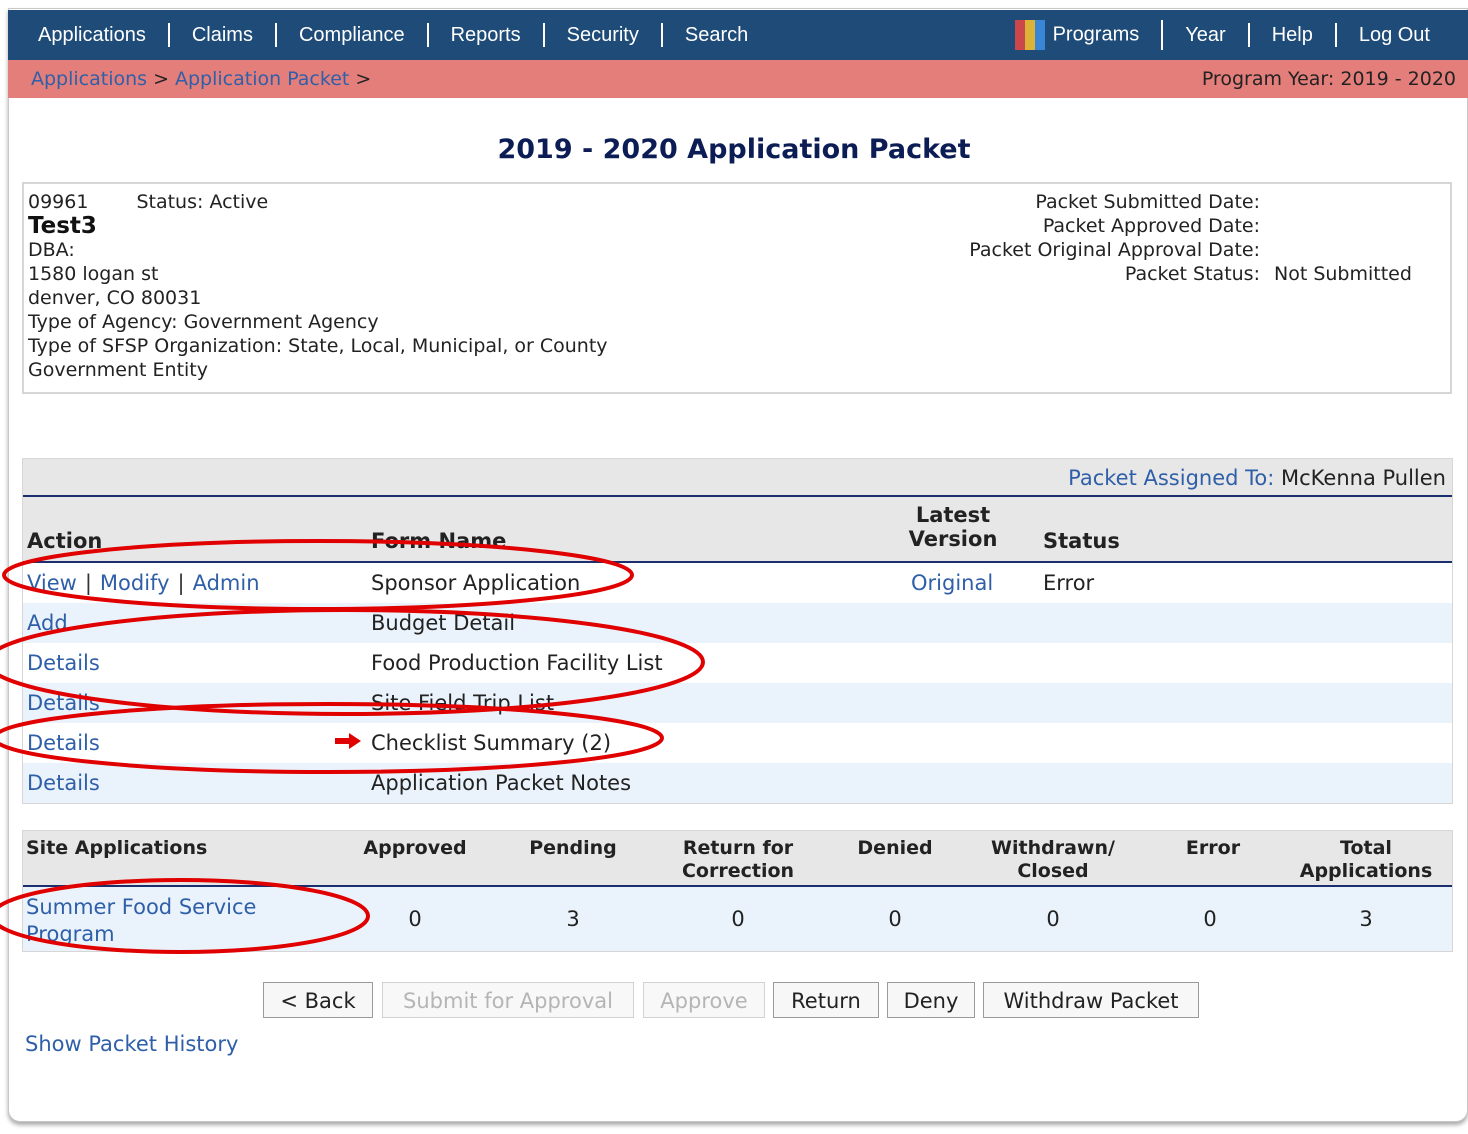 The width and height of the screenshot is (1468, 1134). I want to click on nav-reports: Reports, so click(487, 35).